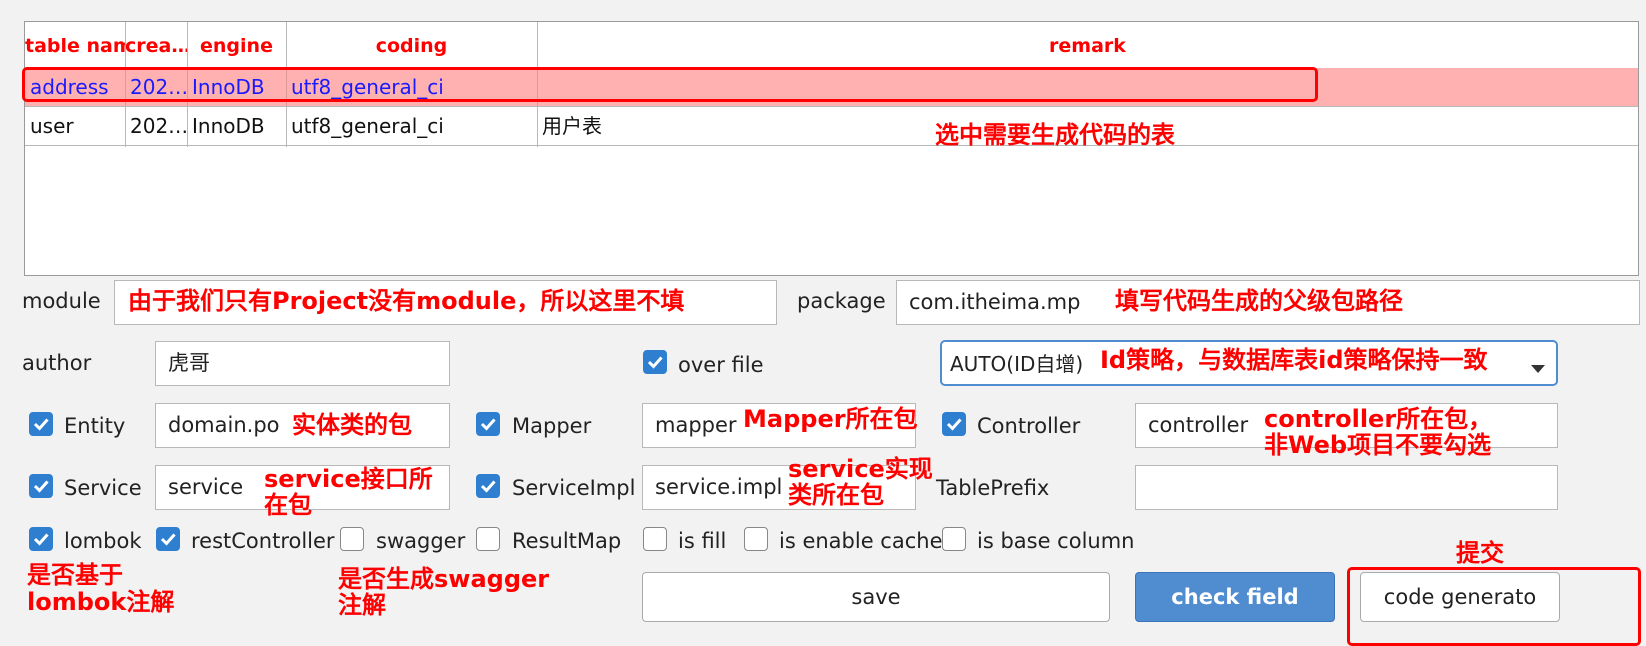 This screenshot has height=646, width=1646. Describe the element at coordinates (488, 486) in the screenshot. I see `serviceimpl-checkbox` at that location.